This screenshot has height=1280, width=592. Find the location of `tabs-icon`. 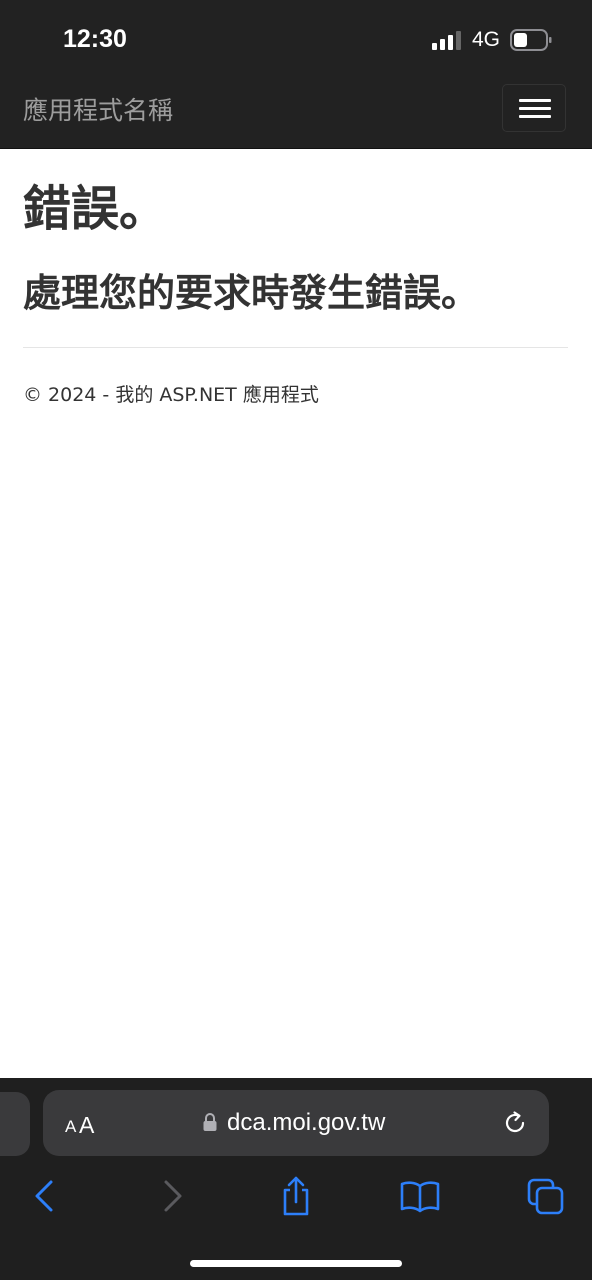

tabs-icon is located at coordinates (546, 1196).